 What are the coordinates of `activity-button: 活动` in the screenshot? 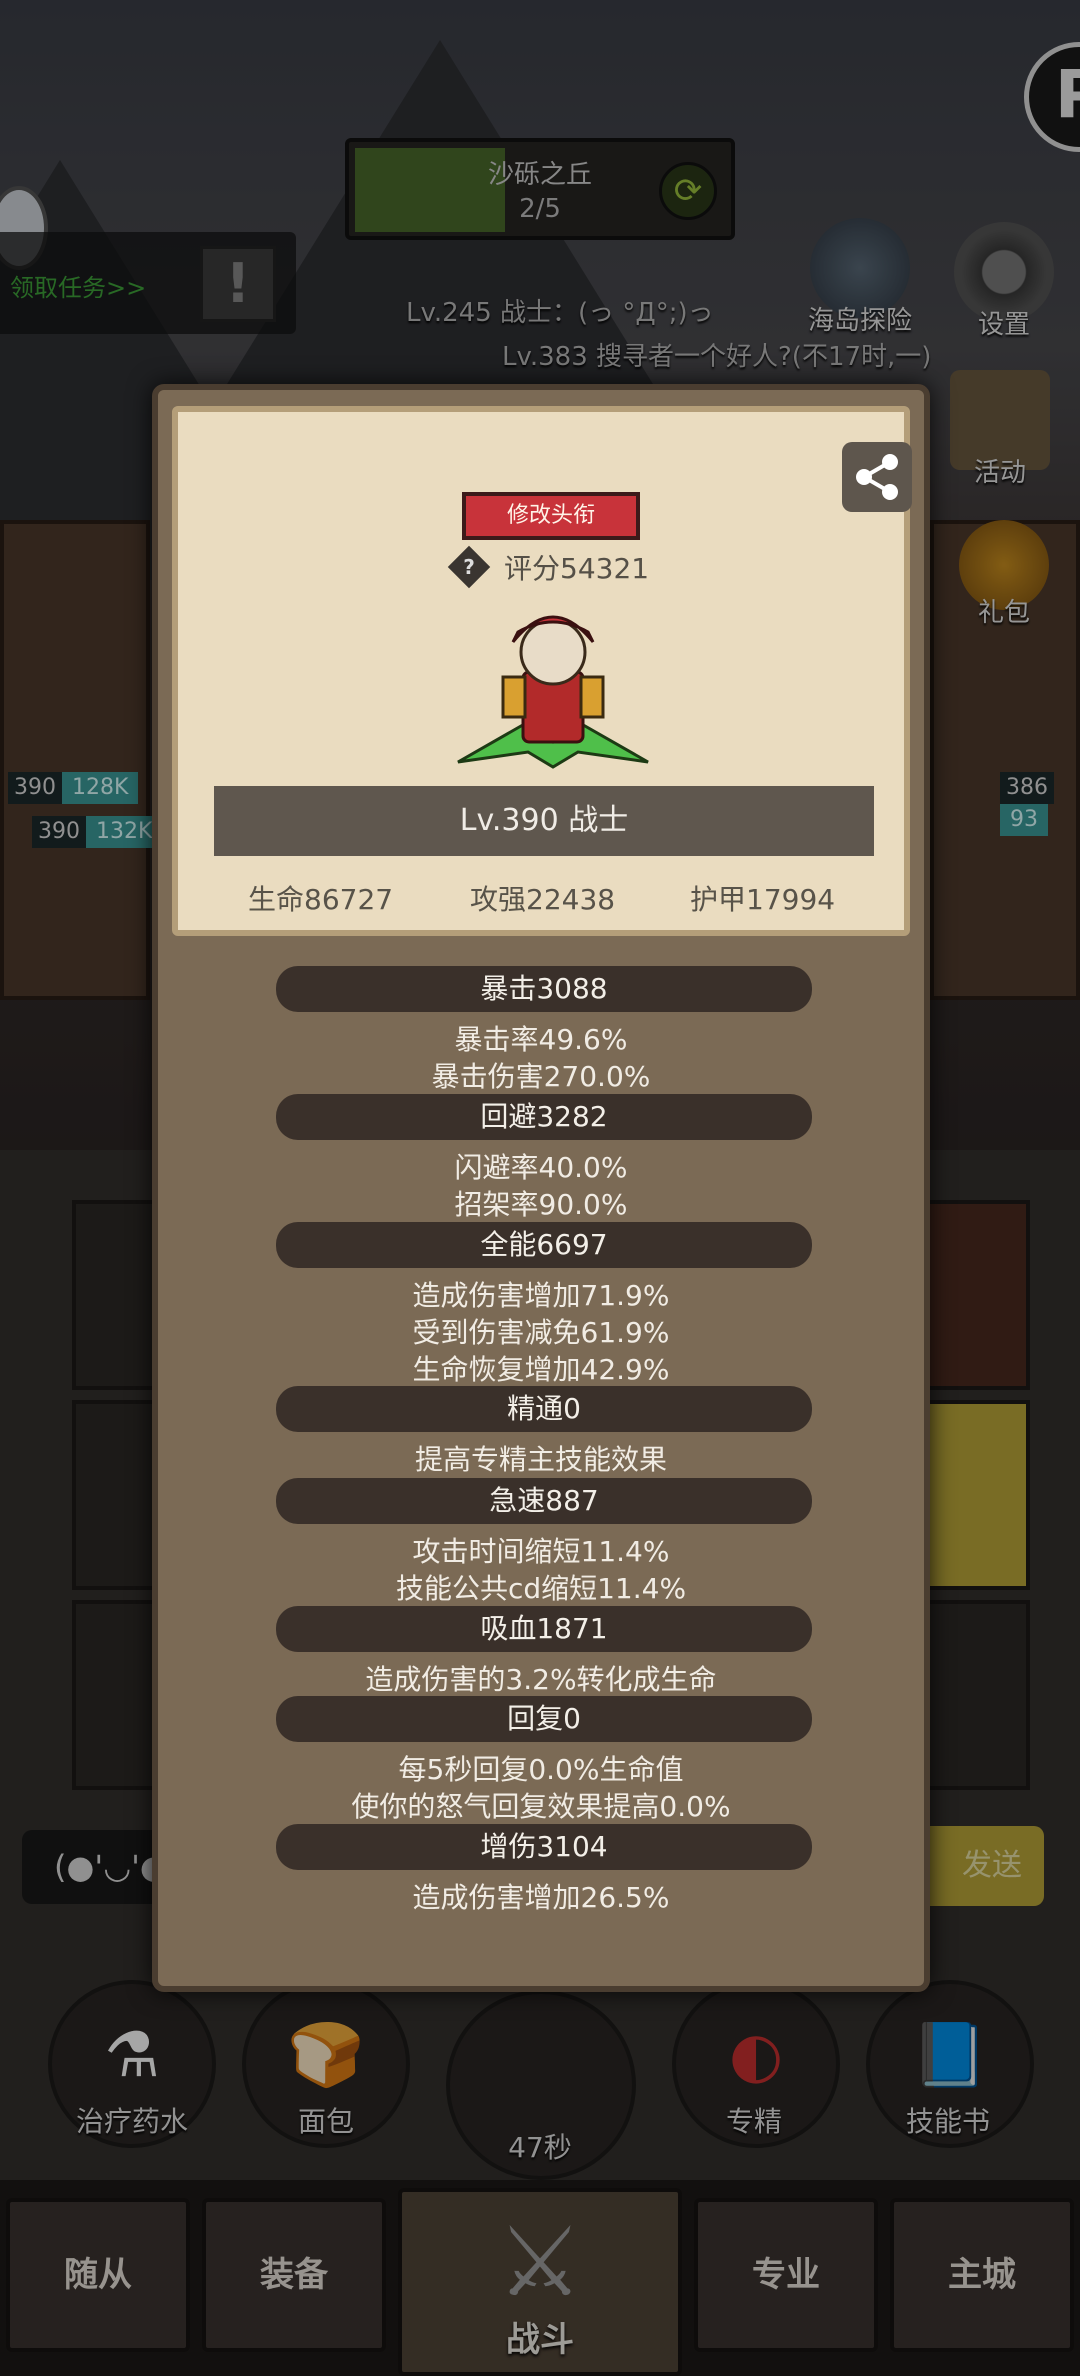 It's located at (1000, 429).